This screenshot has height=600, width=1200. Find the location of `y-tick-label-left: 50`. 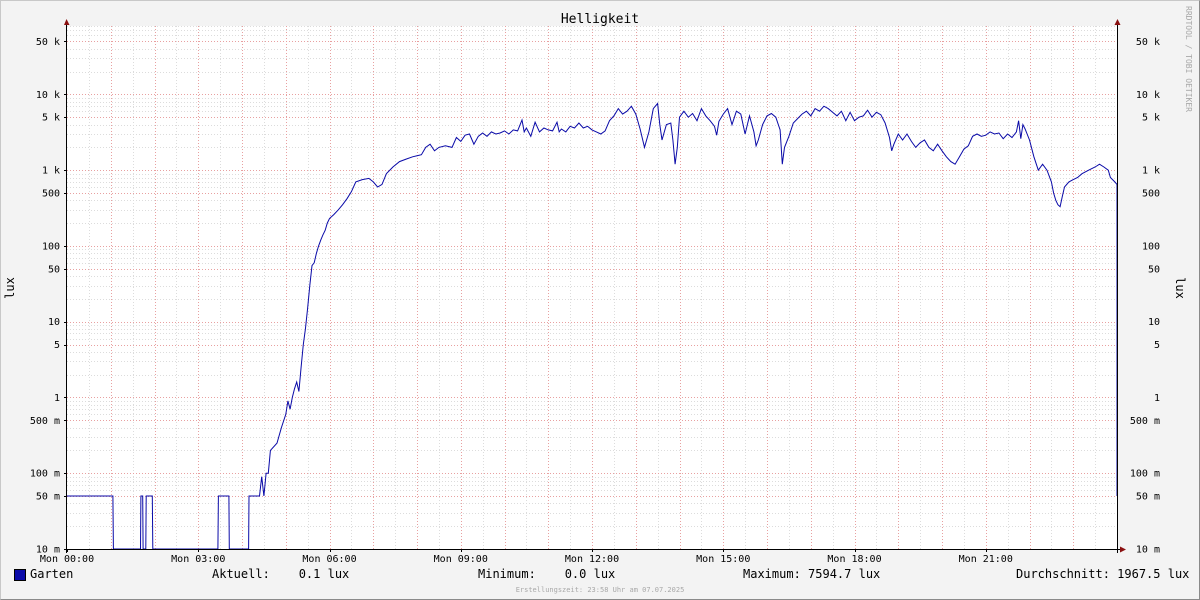

y-tick-label-left: 50 is located at coordinates (54, 269).